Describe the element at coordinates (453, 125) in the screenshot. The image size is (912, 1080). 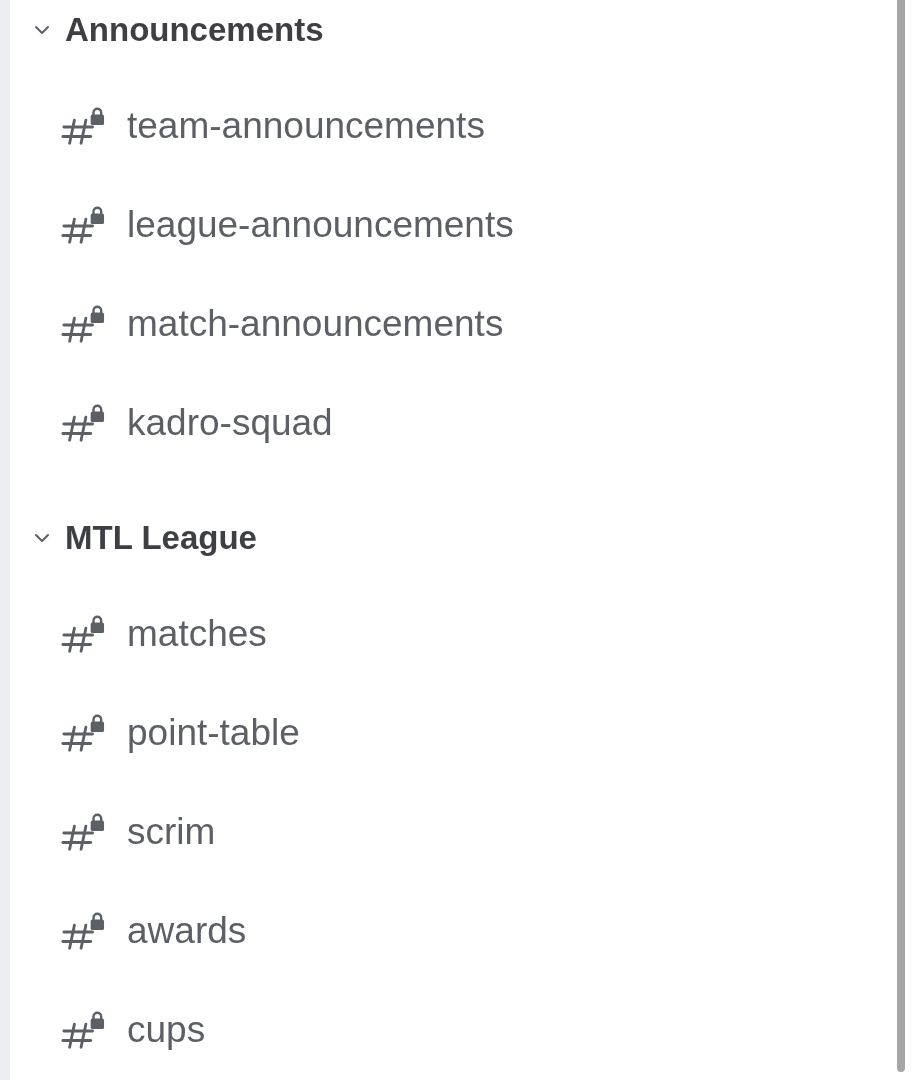
I see `channel-item: team-announcements` at that location.